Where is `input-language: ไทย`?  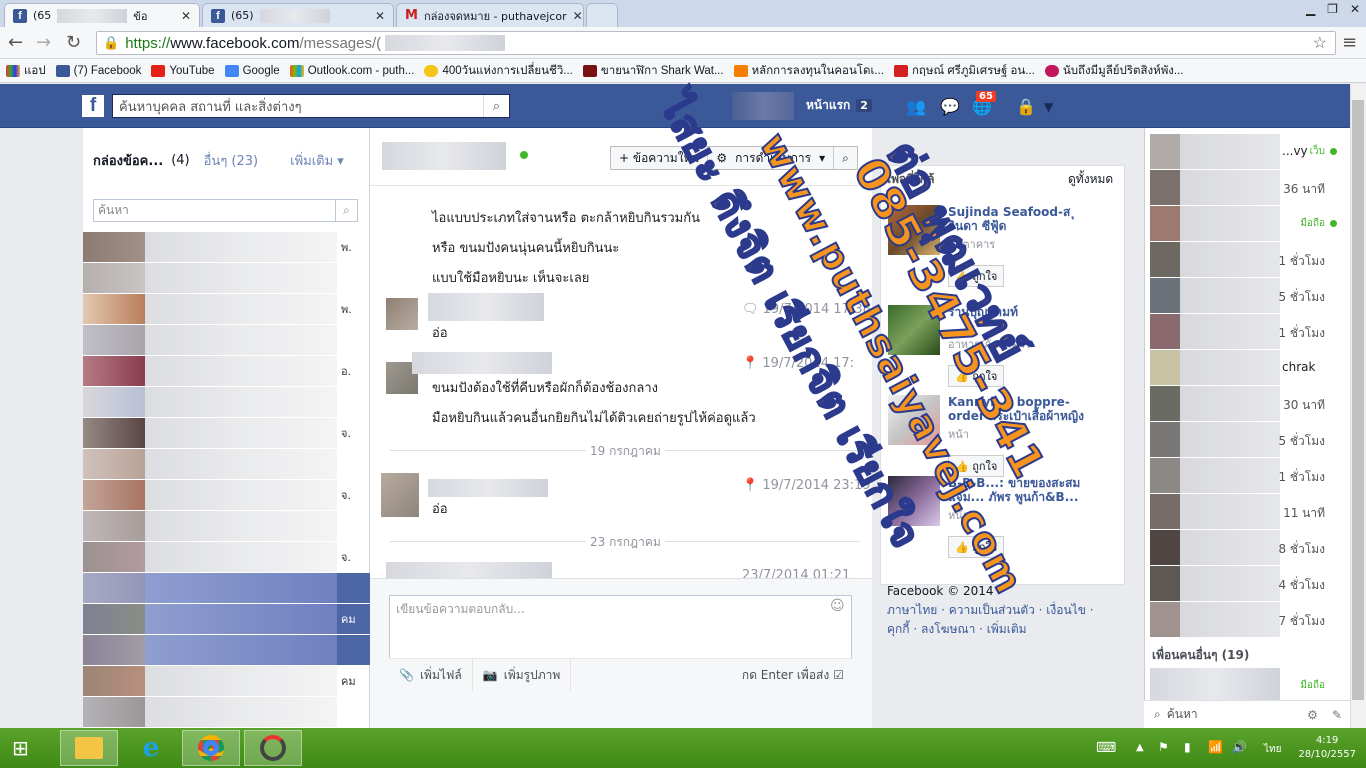 input-language: ไทย is located at coordinates (1272, 749).